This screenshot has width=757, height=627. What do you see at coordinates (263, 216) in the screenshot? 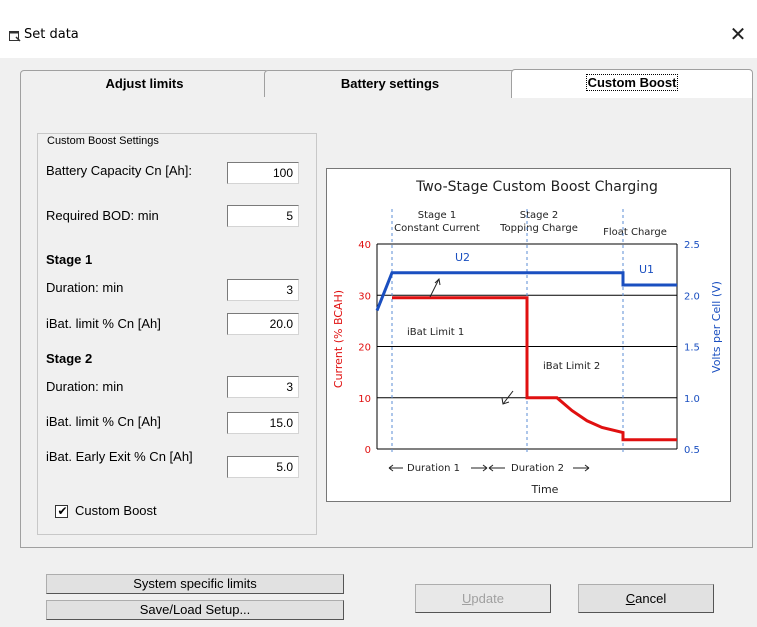
I see `required-bod-field: 5` at bounding box center [263, 216].